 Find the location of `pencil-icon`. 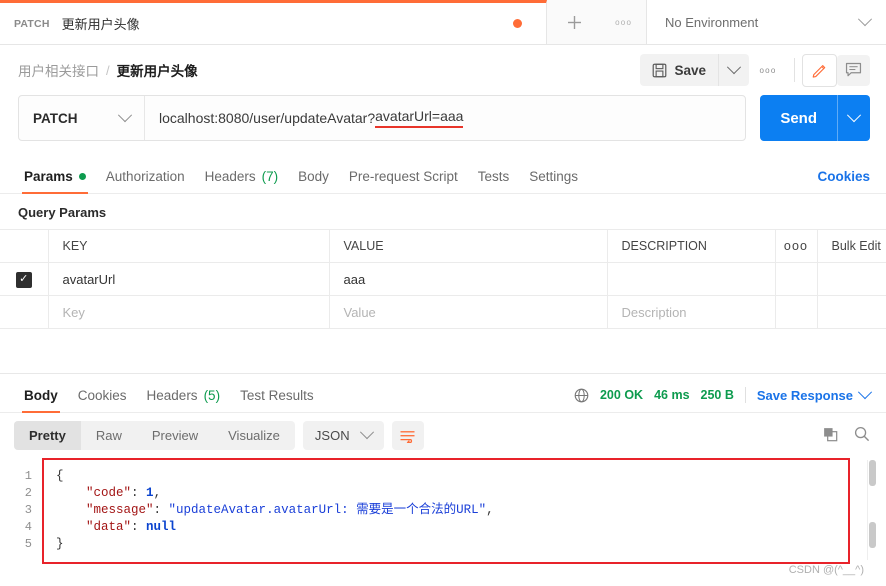

pencil-icon is located at coordinates (818, 71).